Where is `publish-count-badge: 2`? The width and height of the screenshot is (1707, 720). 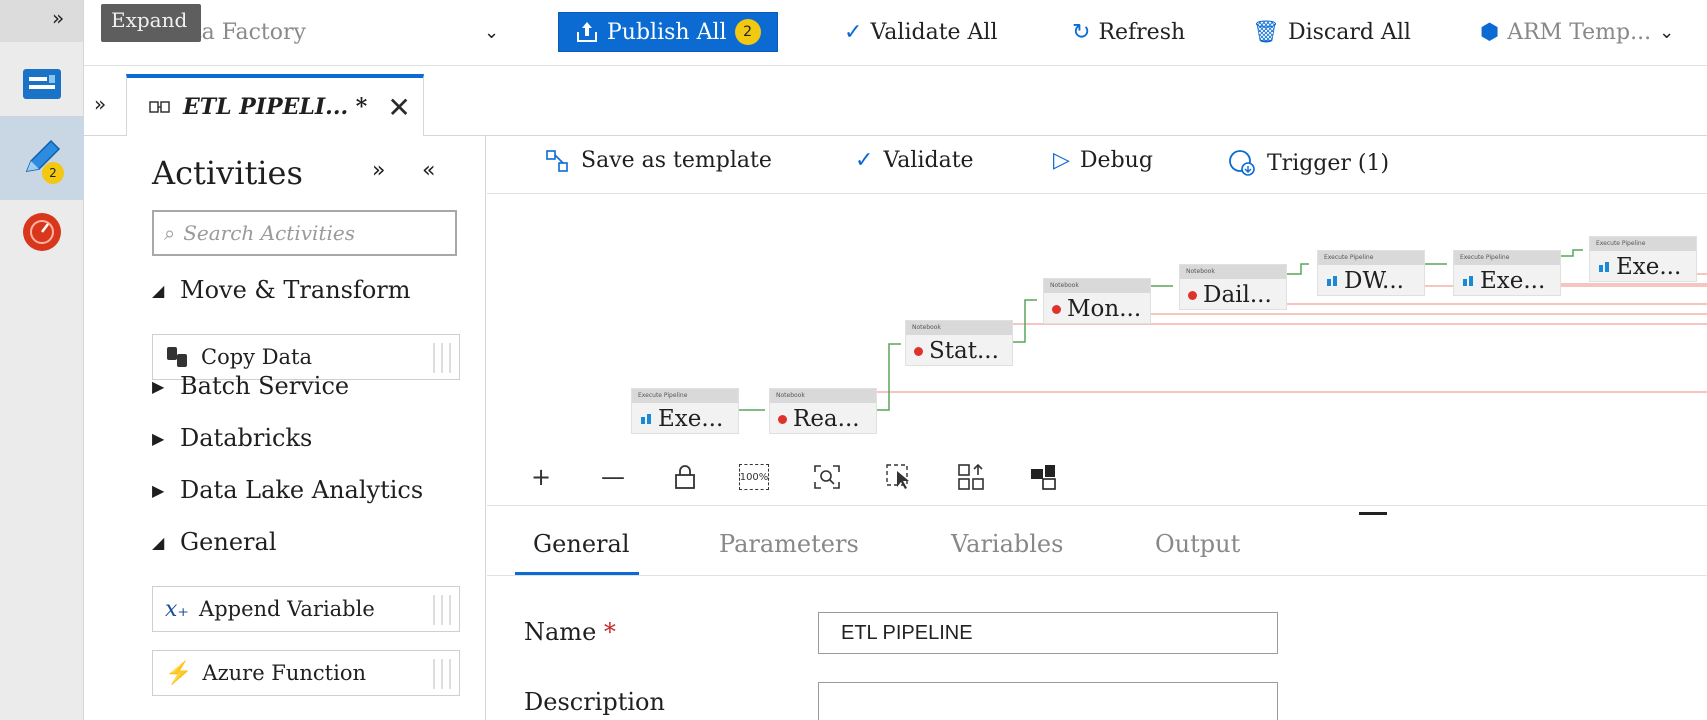
publish-count-badge: 2 is located at coordinates (747, 32).